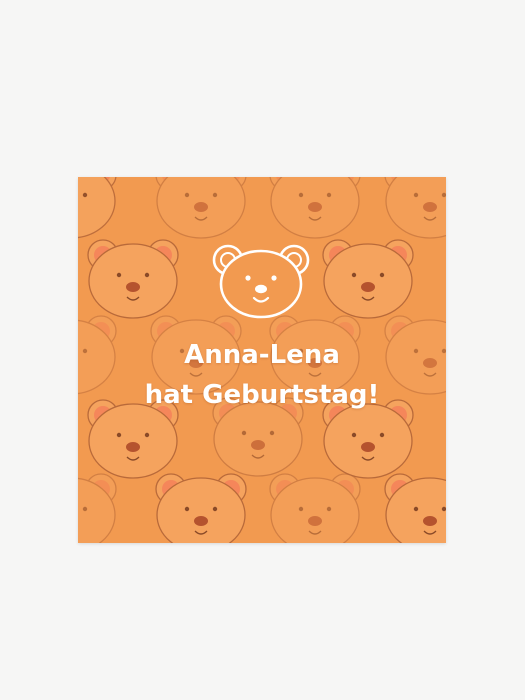 This screenshot has width=525, height=700. Describe the element at coordinates (261, 281) in the screenshot. I see `bear-face-icon` at that location.